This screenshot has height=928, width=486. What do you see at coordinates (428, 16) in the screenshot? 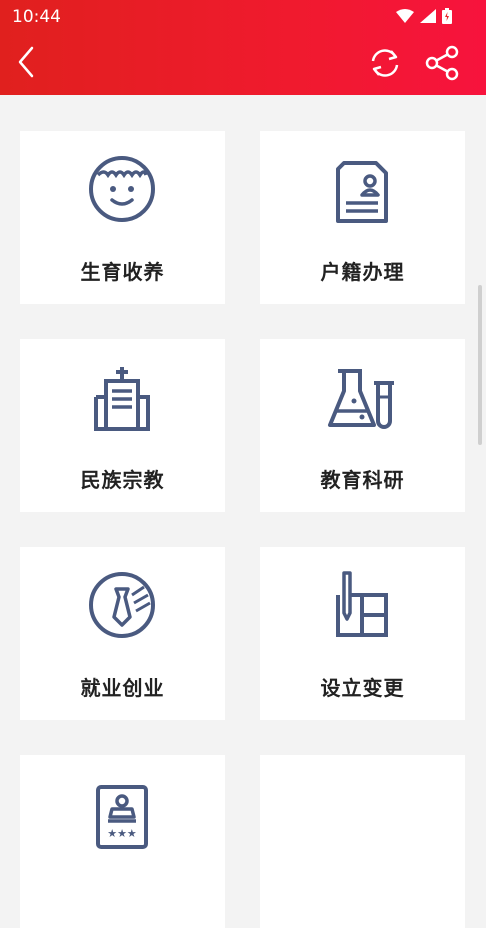
I see `signal-icon` at bounding box center [428, 16].